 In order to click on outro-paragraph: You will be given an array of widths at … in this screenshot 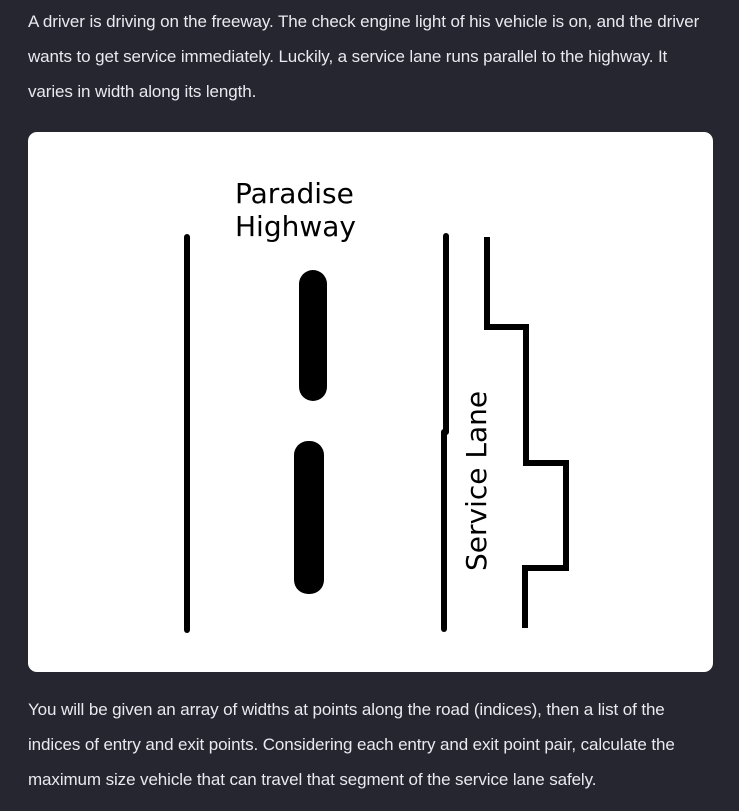, I will do `click(351, 744)`.